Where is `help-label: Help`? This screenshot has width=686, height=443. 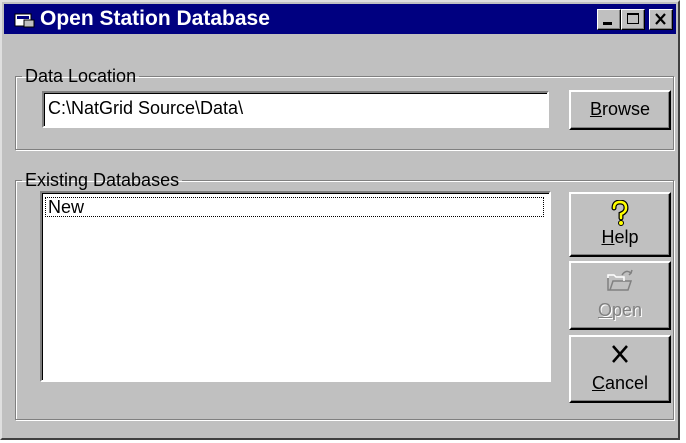 help-label: Help is located at coordinates (620, 237).